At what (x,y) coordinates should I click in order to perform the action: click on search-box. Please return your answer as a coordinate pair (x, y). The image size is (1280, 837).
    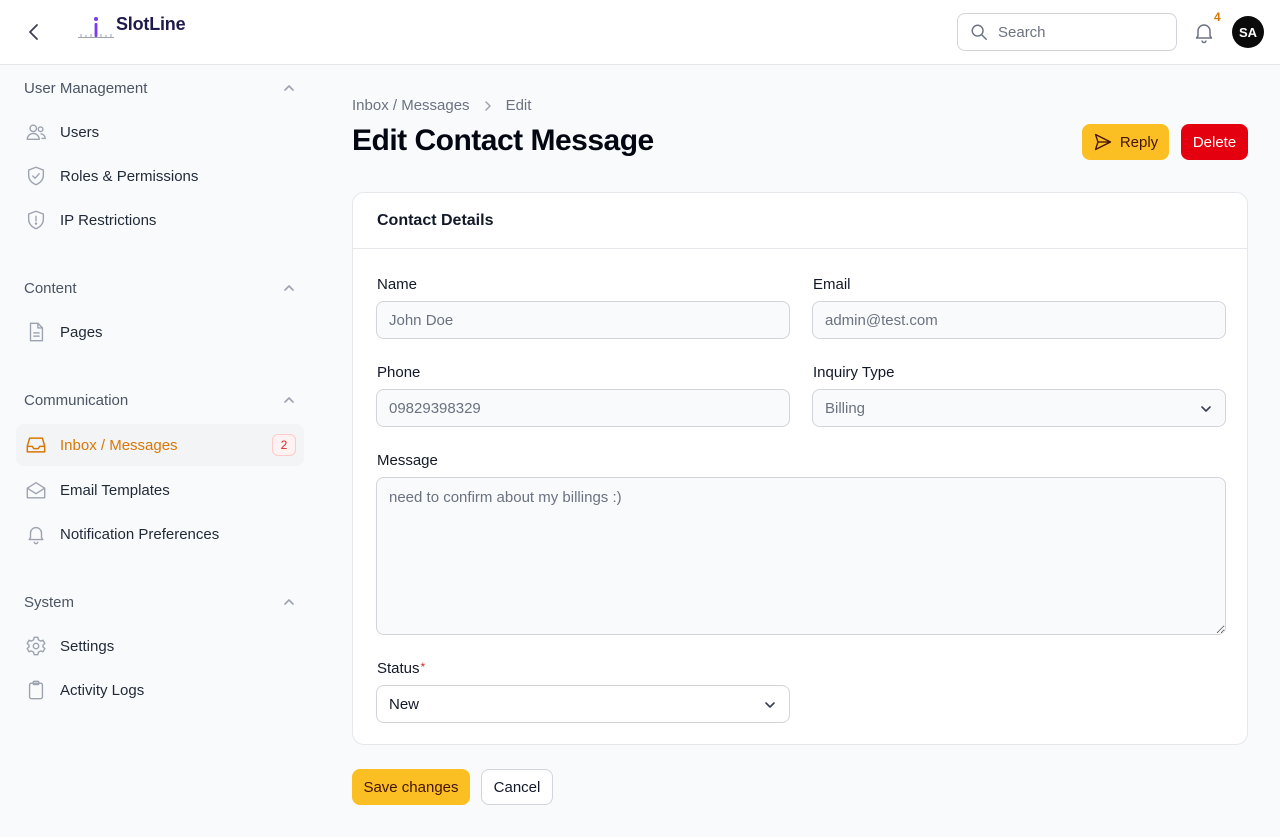
    Looking at the image, I should click on (1067, 32).